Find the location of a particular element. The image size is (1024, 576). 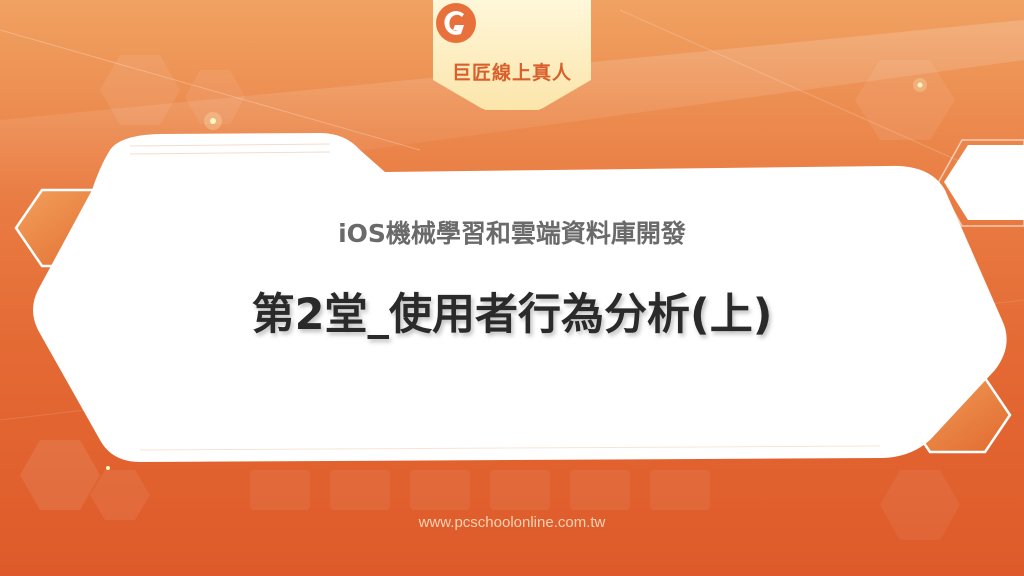

website-url: www.pcschoolonline.com.tw is located at coordinates (512, 522).